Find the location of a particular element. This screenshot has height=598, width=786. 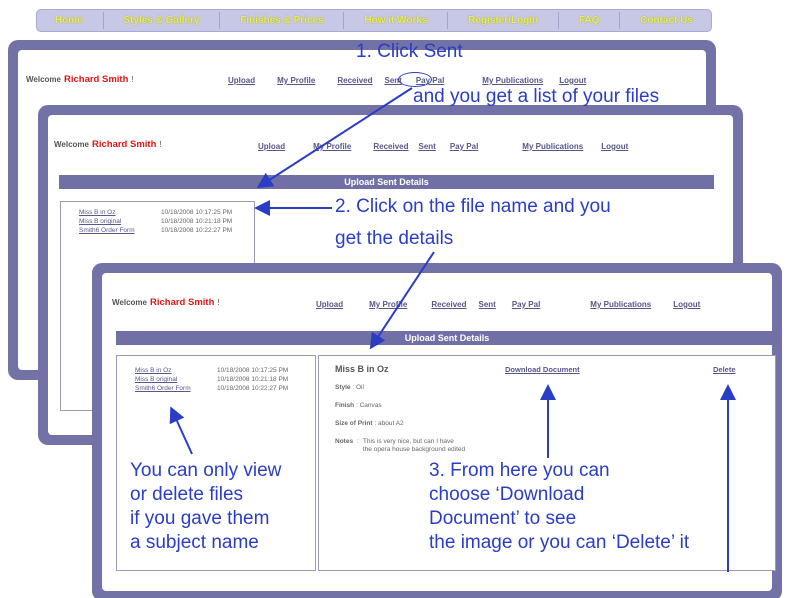

arrow-to-file-list-item is located at coordinates (181, 430).